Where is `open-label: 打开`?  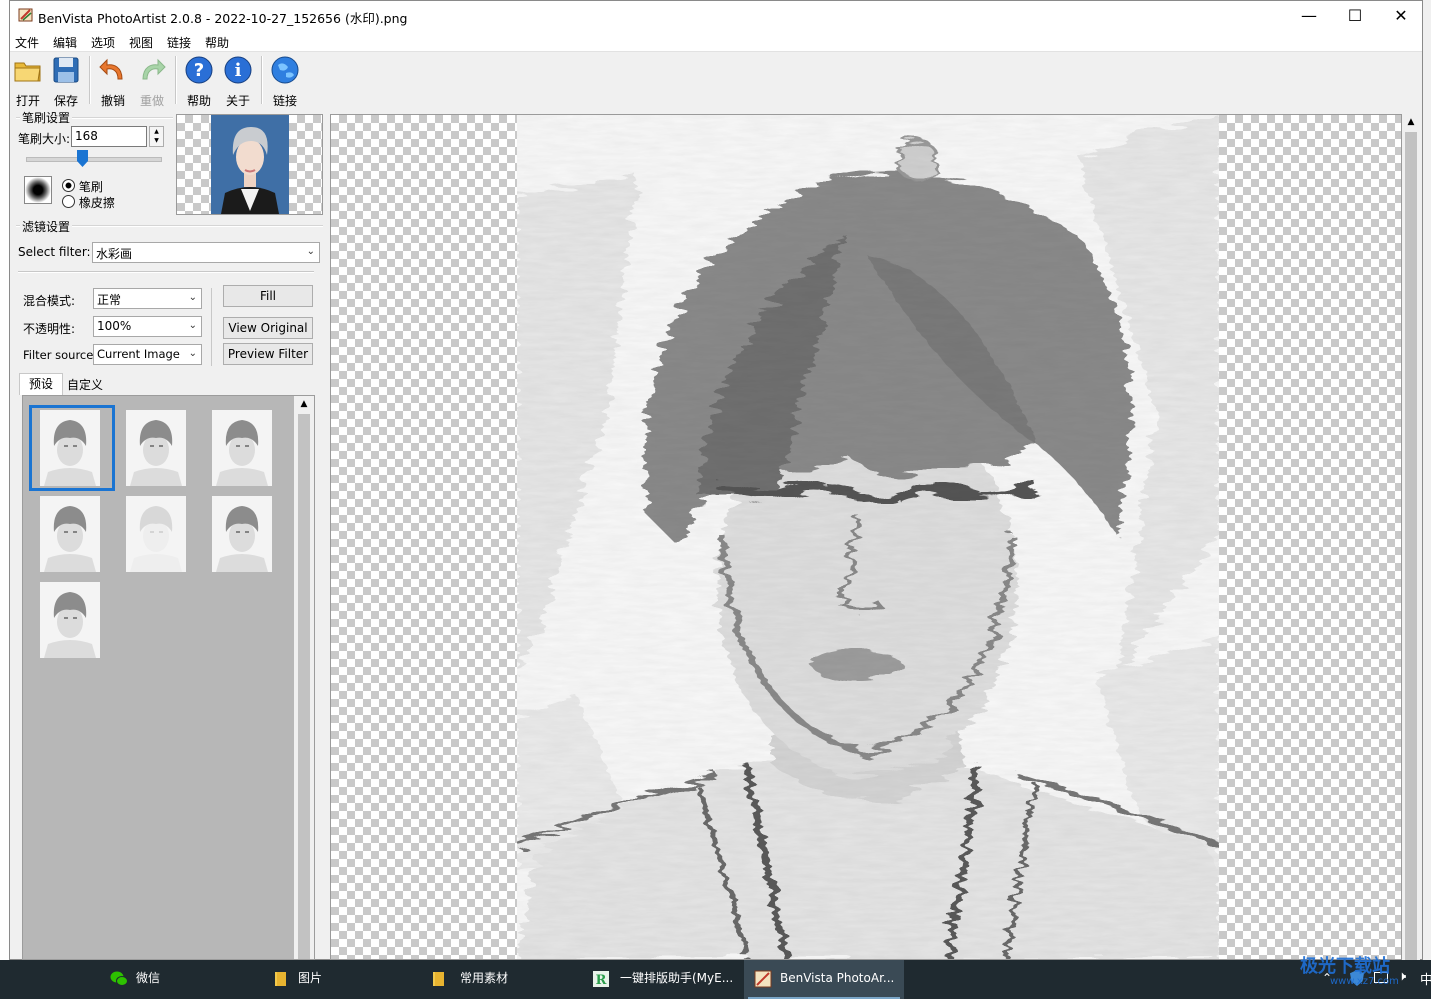
open-label: 打开 is located at coordinates (27, 101).